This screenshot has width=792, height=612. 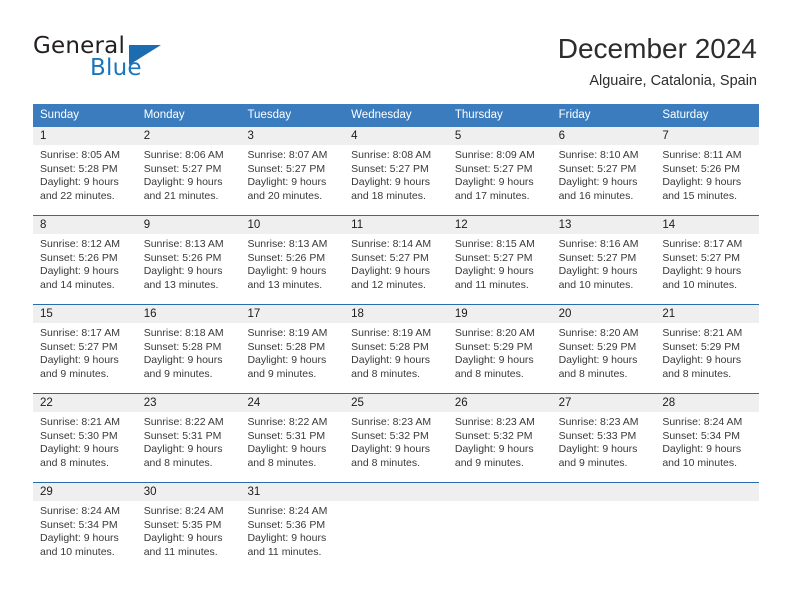 What do you see at coordinates (292, 225) in the screenshot?
I see `day-number: 10` at bounding box center [292, 225].